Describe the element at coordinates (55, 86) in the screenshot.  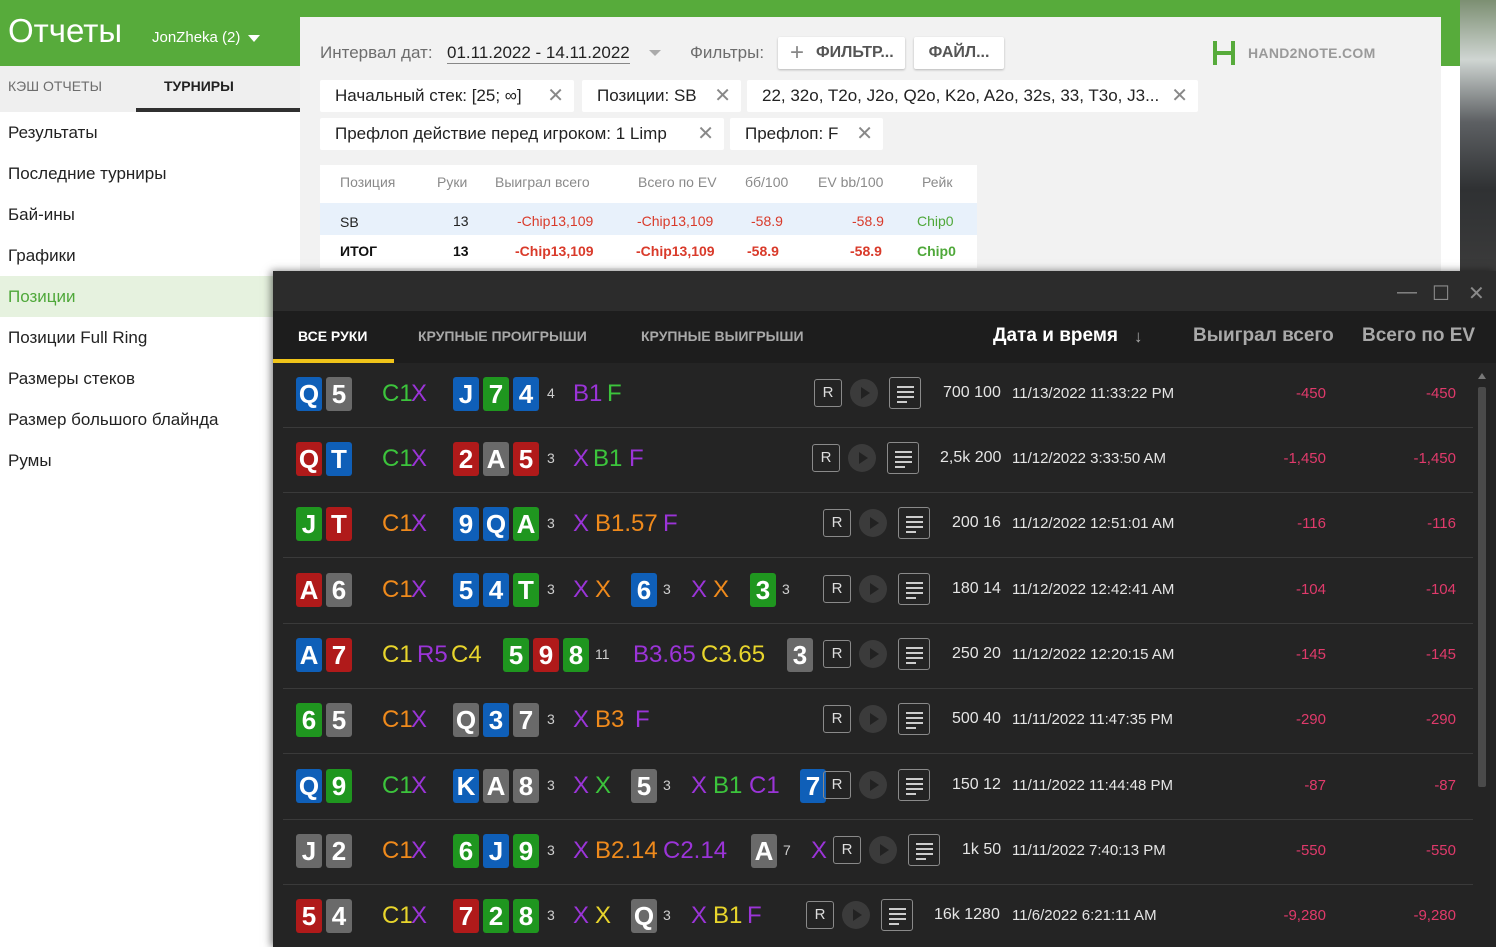
I see `tab-cash-reports: КЭШ ОТЧЕТЫ` at that location.